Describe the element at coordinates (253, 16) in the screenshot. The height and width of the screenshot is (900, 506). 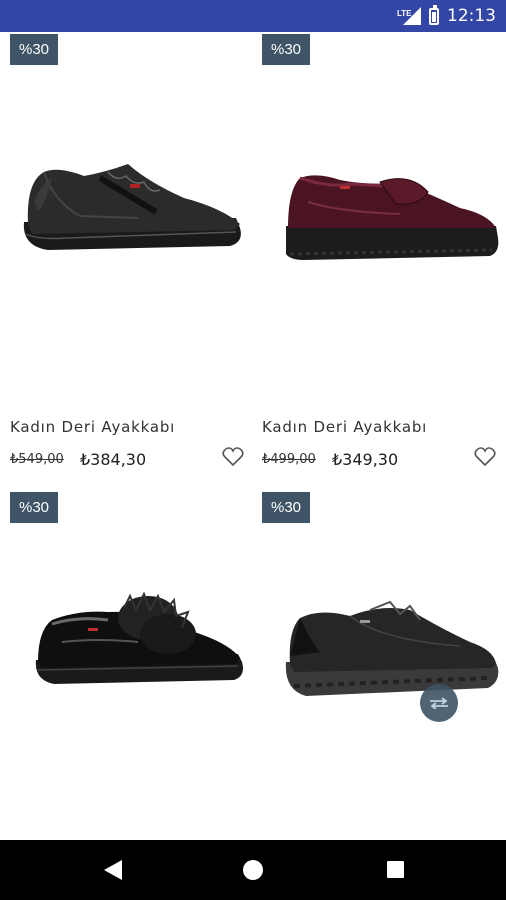
I see `status-bar: LTE 12:13` at that location.